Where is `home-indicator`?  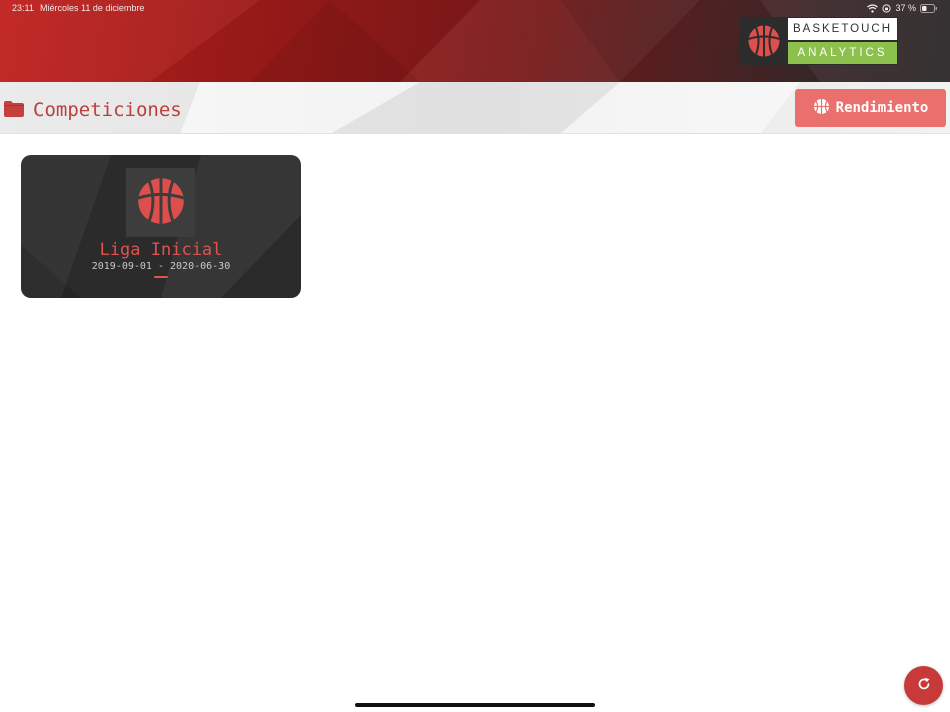 home-indicator is located at coordinates (475, 705).